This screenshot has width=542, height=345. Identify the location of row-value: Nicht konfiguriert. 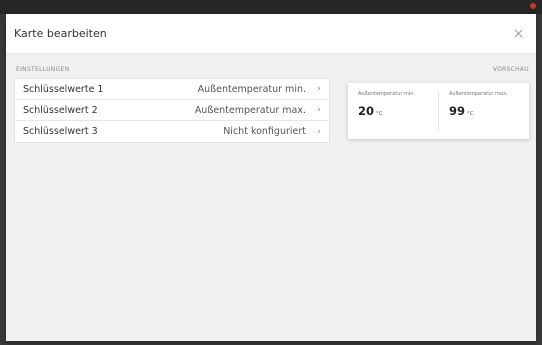
(264, 131).